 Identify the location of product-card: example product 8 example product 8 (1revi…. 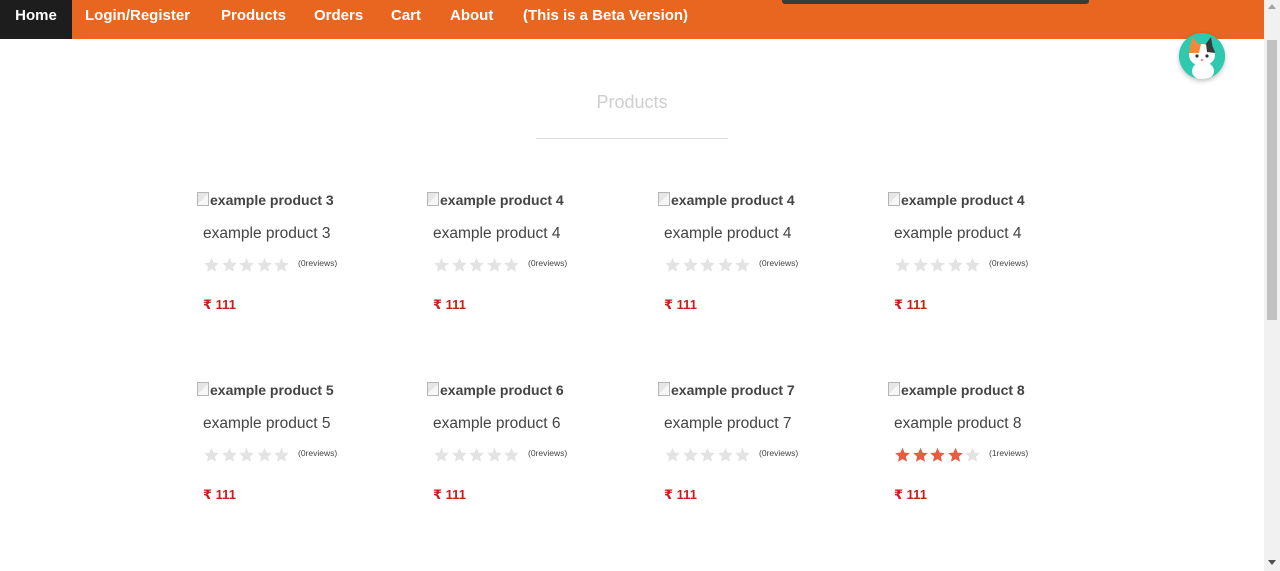
(988, 457).